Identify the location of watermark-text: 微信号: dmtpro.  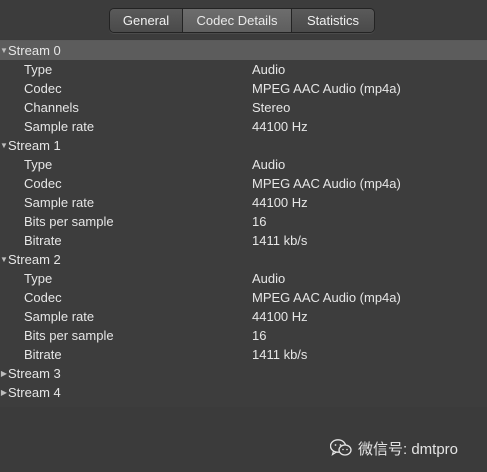
(408, 449).